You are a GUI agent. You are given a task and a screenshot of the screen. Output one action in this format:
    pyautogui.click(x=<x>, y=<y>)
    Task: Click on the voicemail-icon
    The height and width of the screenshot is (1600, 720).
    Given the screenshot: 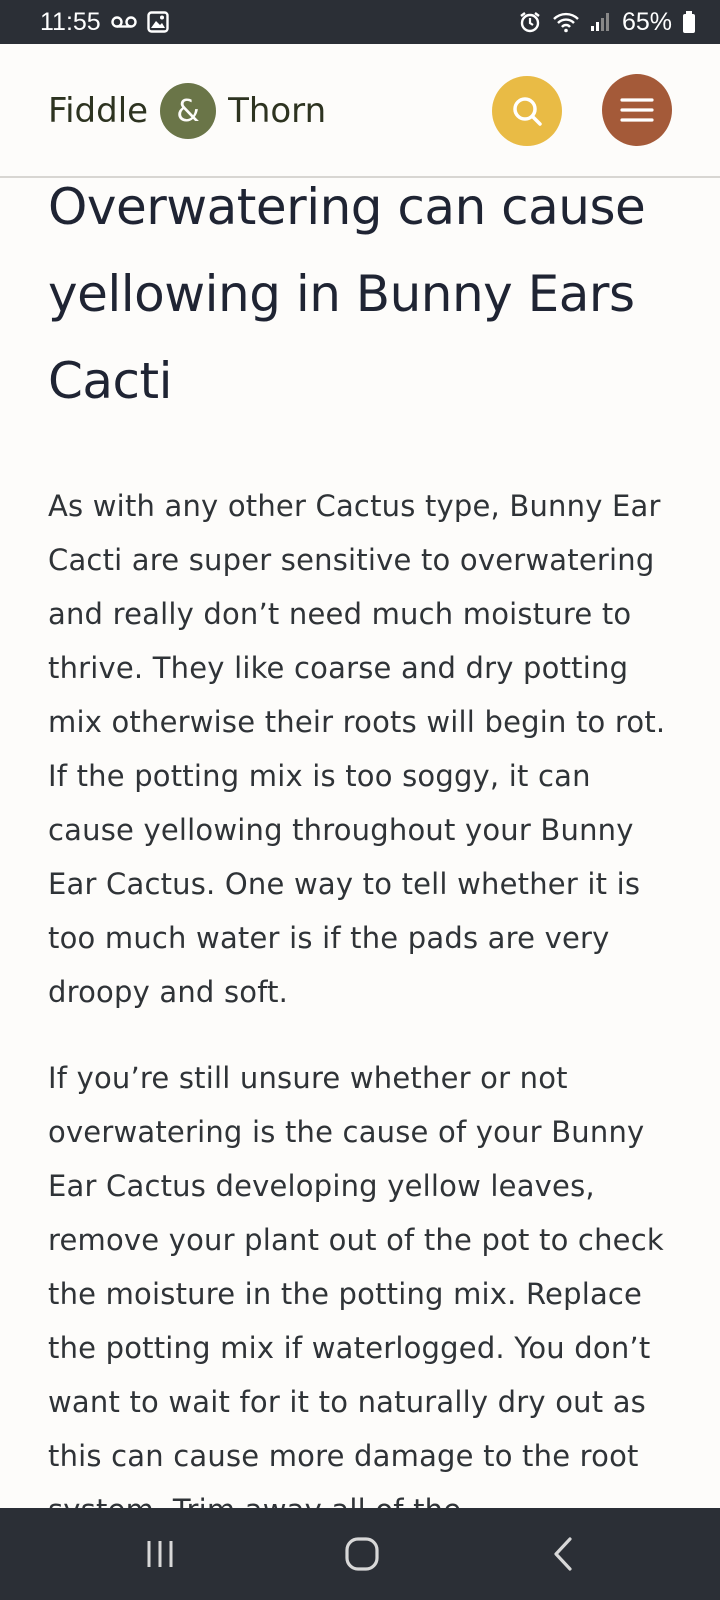 What is the action you would take?
    pyautogui.click(x=124, y=22)
    